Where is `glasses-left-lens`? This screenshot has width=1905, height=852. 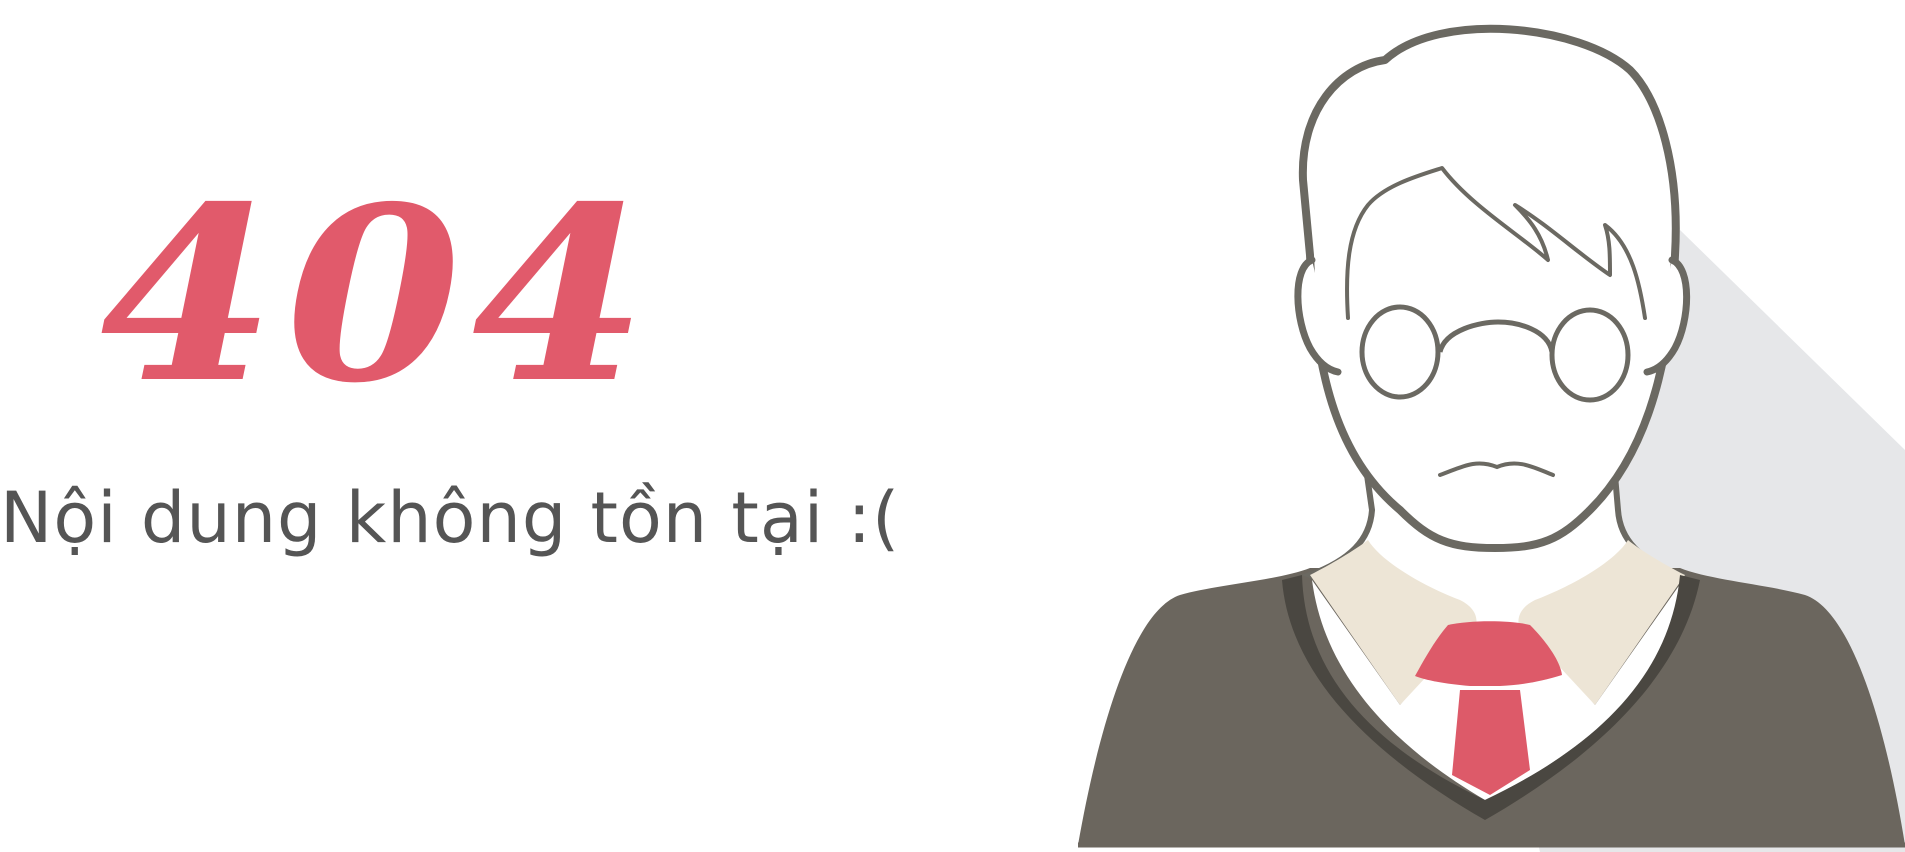
glasses-left-lens is located at coordinates (1400, 352).